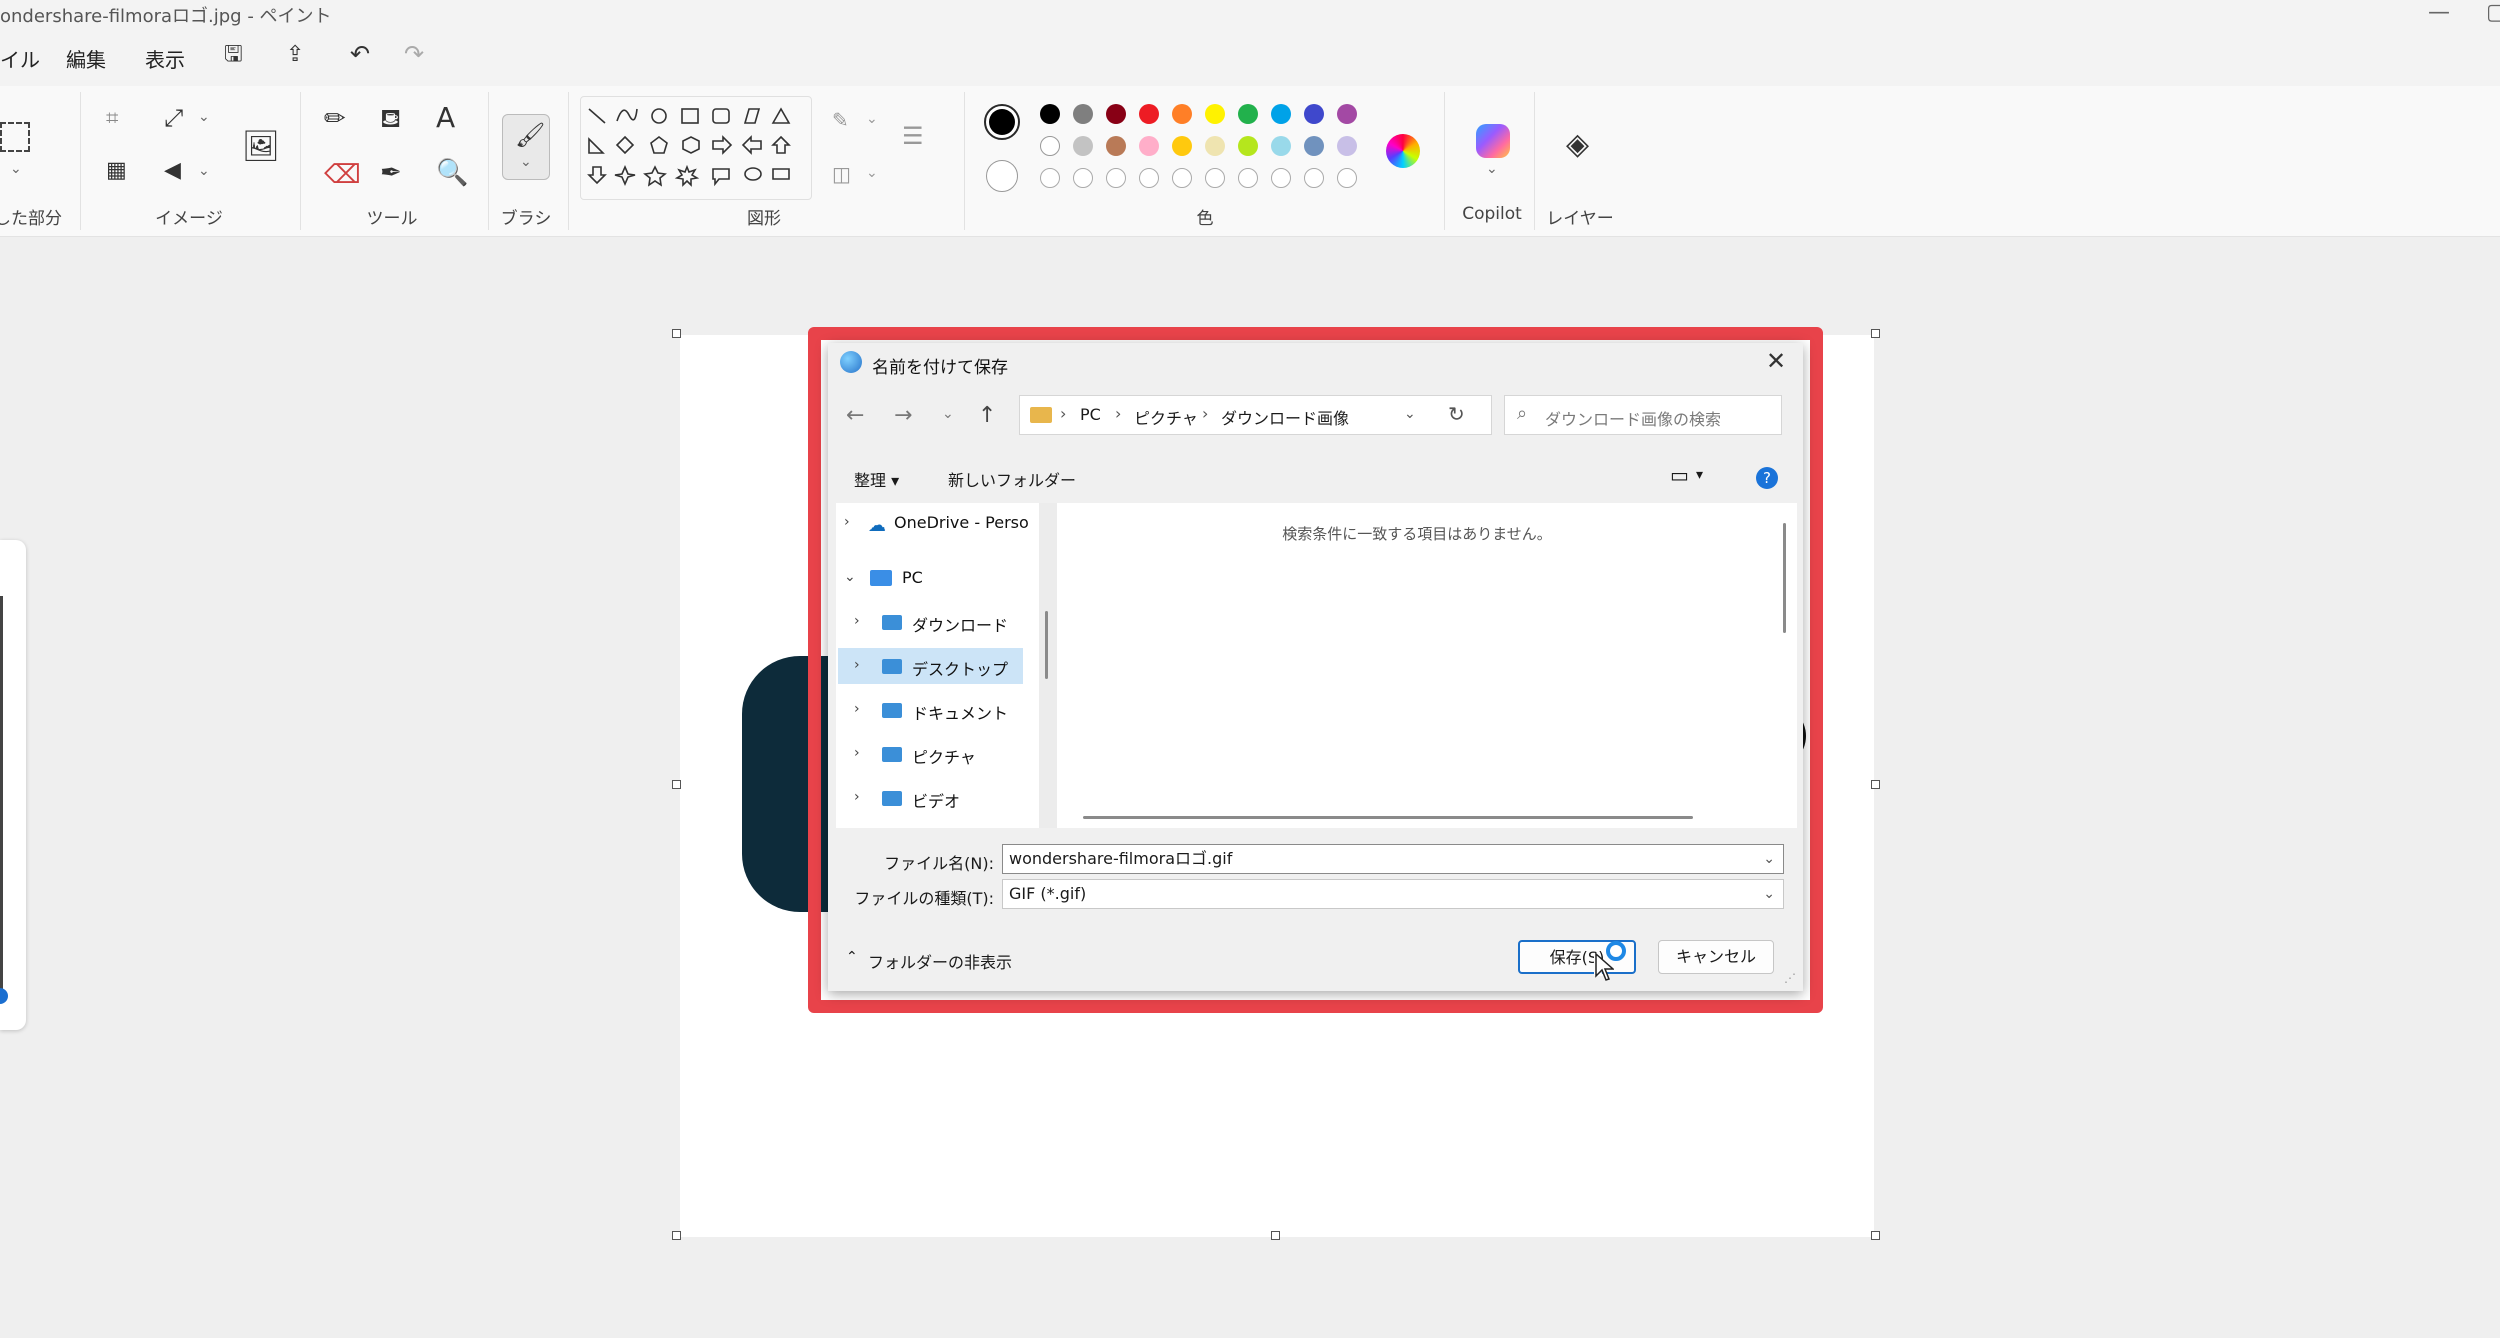 The height and width of the screenshot is (1338, 2500). What do you see at coordinates (1716, 957) in the screenshot?
I see `cancel-button: キャンセル` at bounding box center [1716, 957].